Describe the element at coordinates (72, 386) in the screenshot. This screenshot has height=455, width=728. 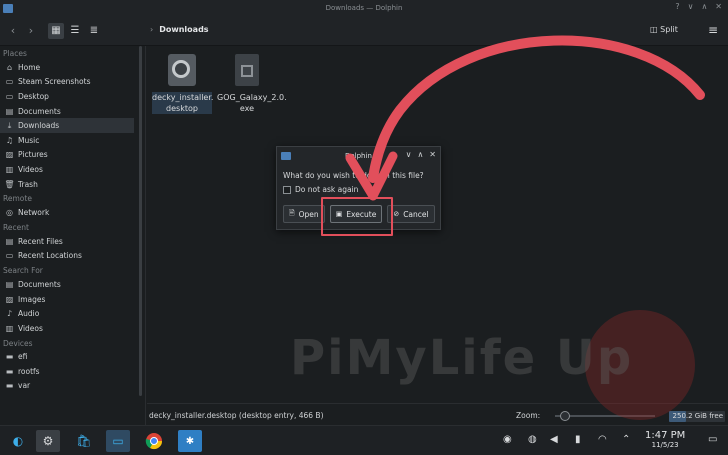
I see `sidebar-item-var: ▬ var` at that location.